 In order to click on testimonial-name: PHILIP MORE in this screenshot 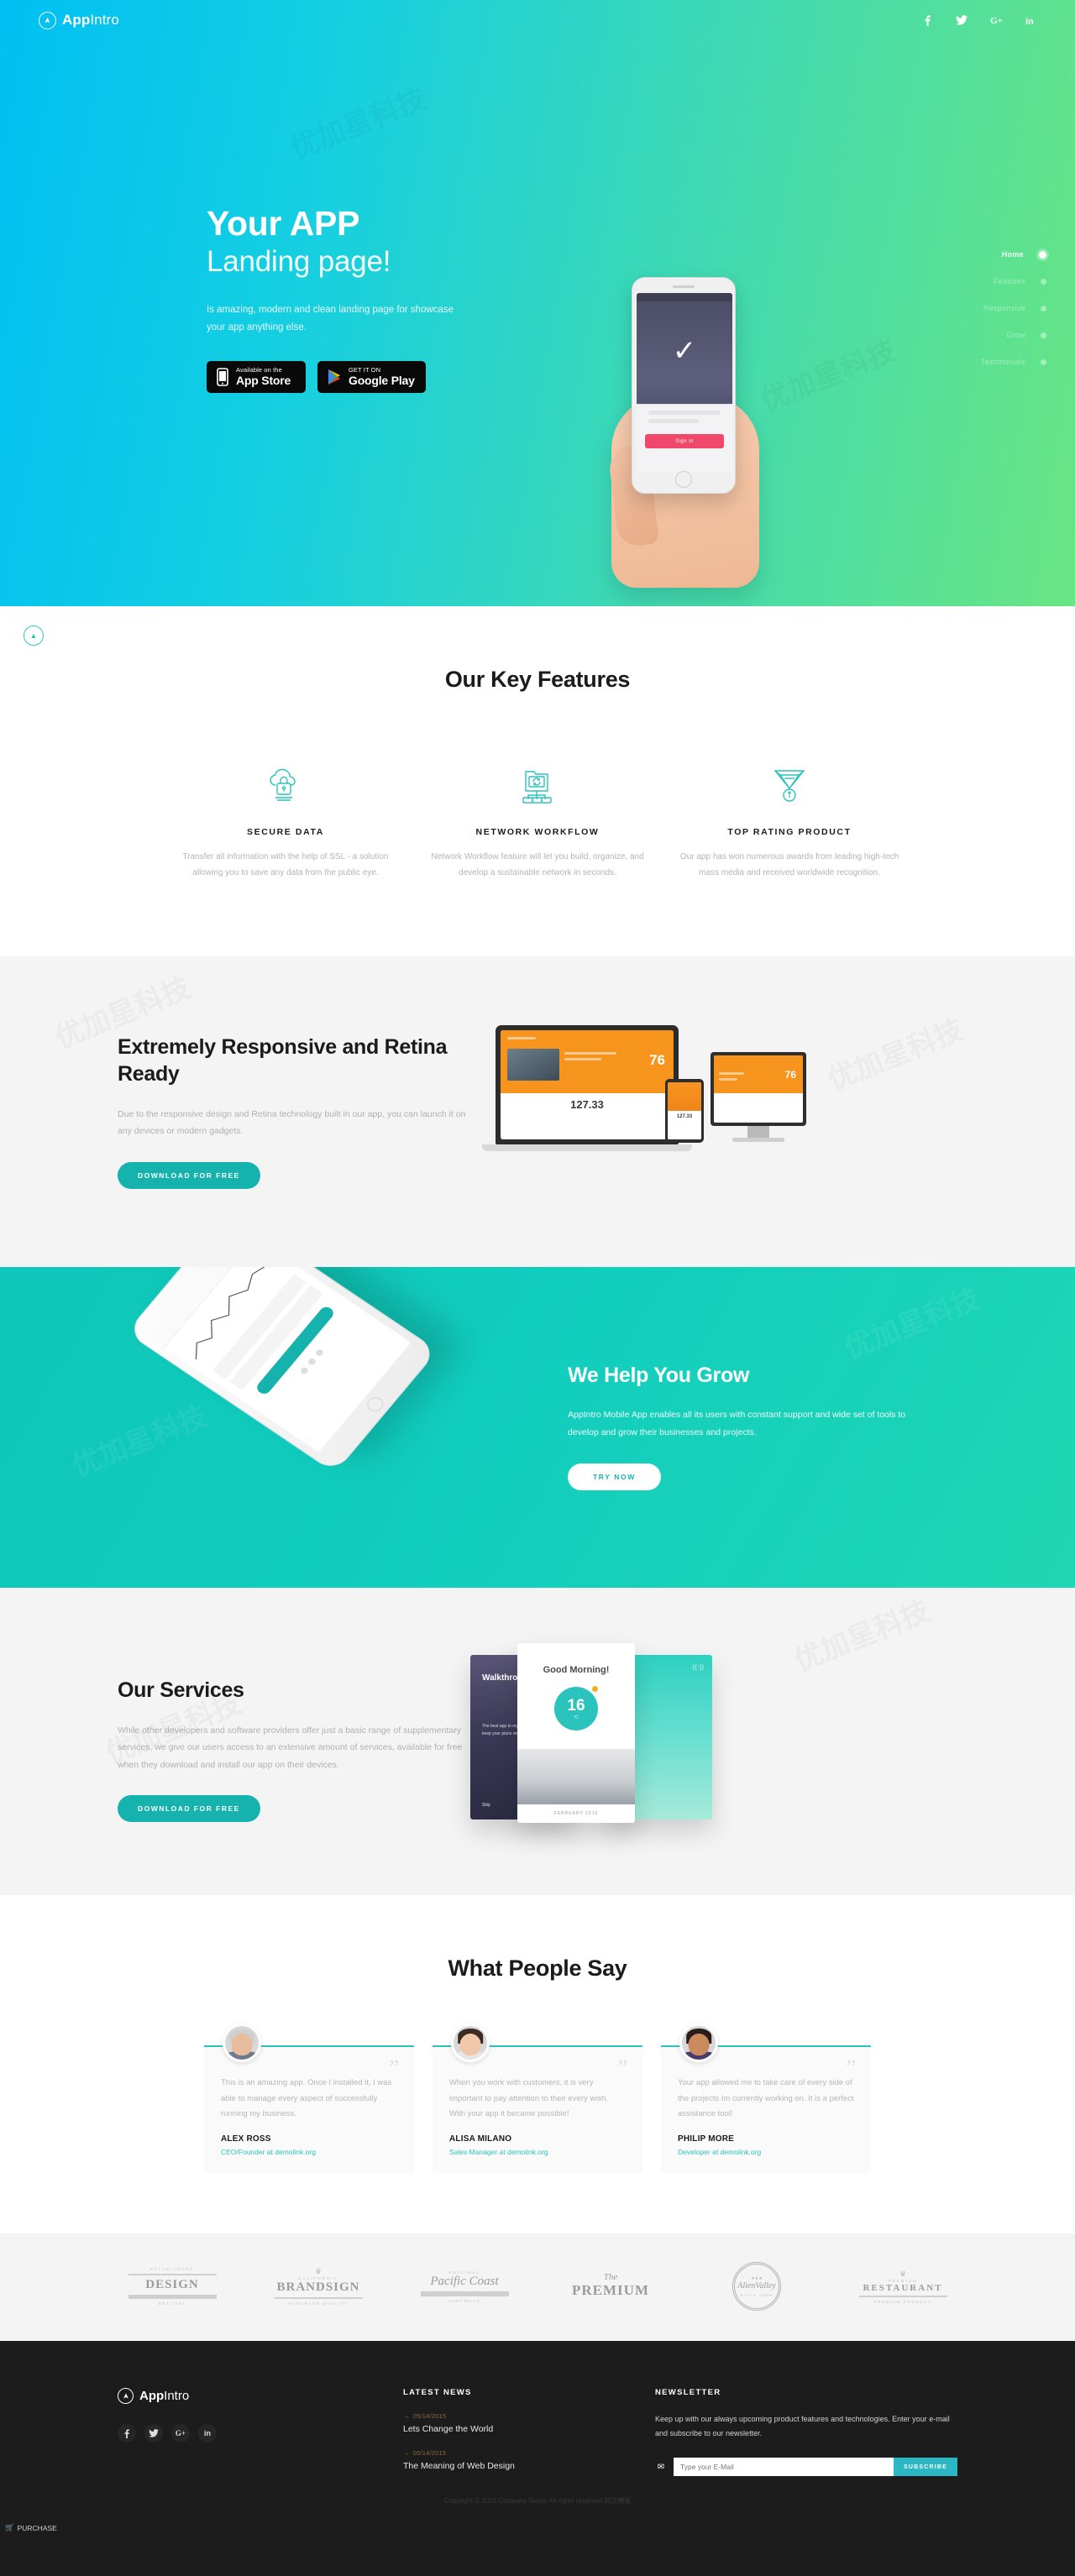, I will do `click(706, 2139)`.